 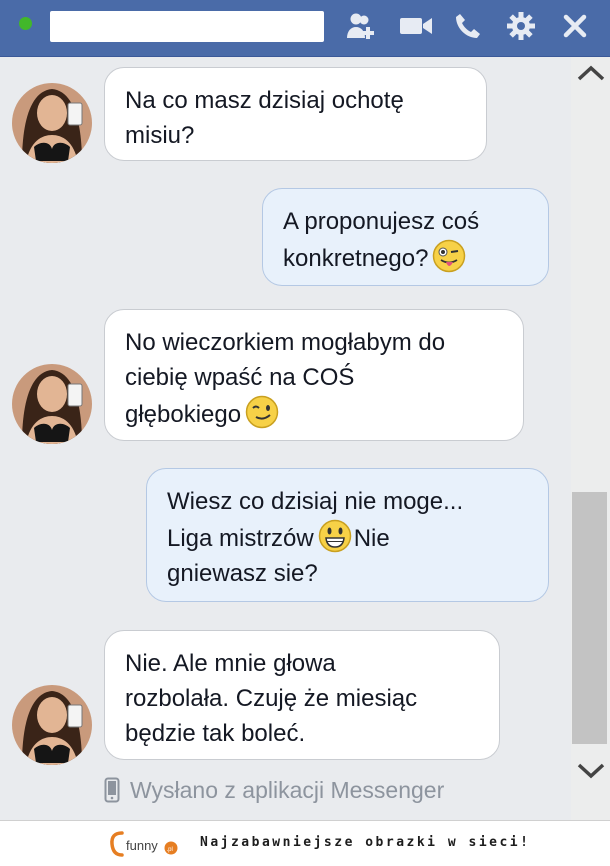 I want to click on message-line: A proponujesz coś, so click(x=381, y=221).